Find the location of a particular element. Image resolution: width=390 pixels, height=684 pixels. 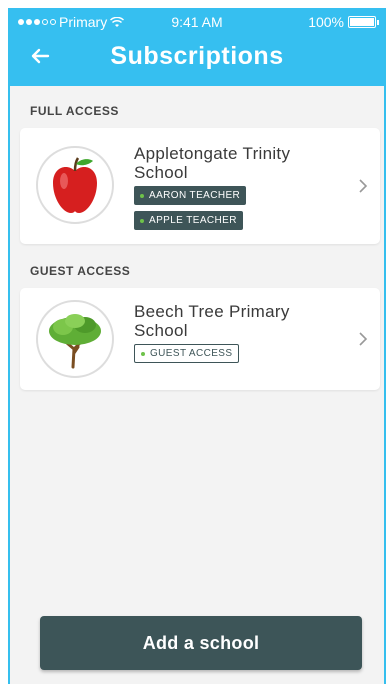

guest-badge: GUEST ACCESS is located at coordinates (187, 353).